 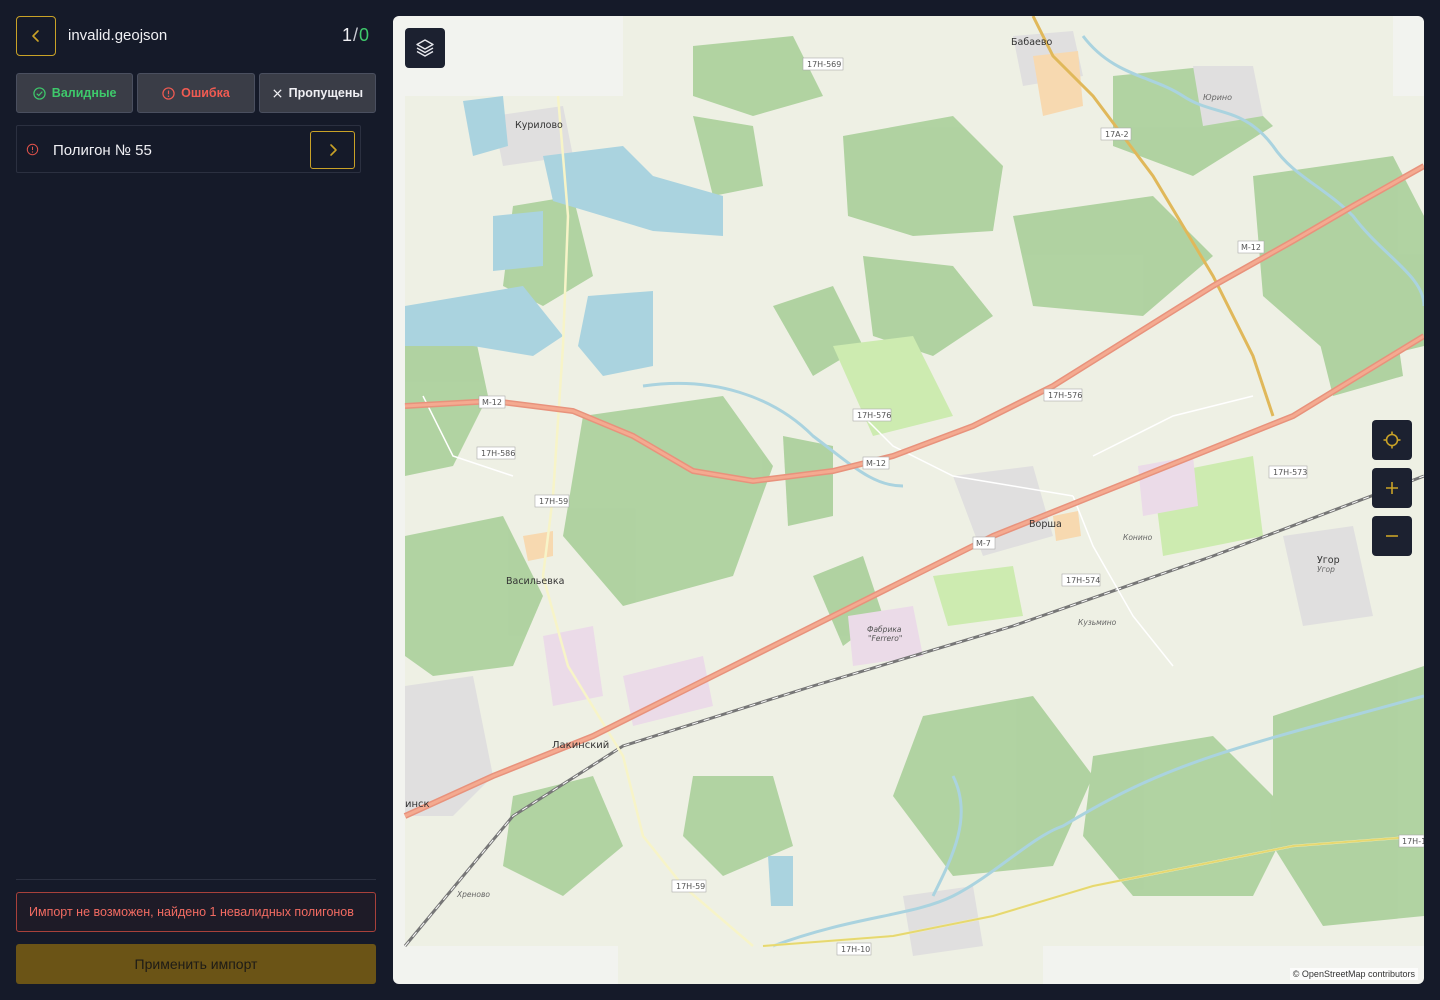 I want to click on filter-valid-button: Валидные, so click(x=75, y=93).